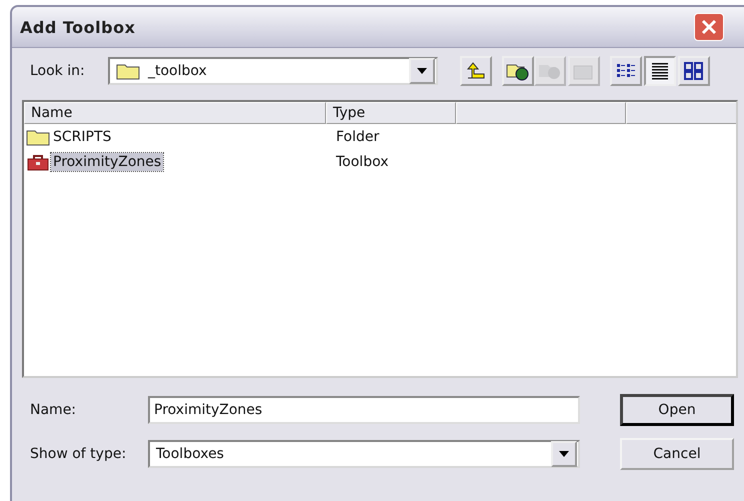  I want to click on details-button, so click(660, 71).